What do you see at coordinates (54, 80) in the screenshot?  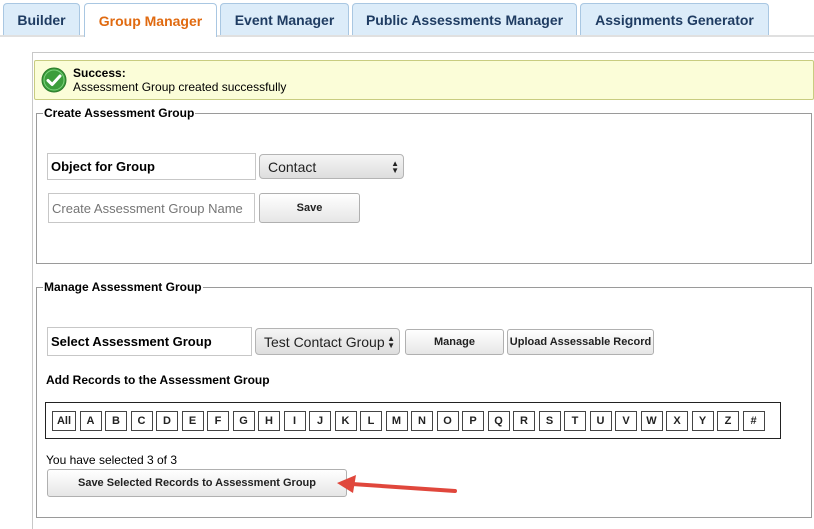 I see `check-circle-icon` at bounding box center [54, 80].